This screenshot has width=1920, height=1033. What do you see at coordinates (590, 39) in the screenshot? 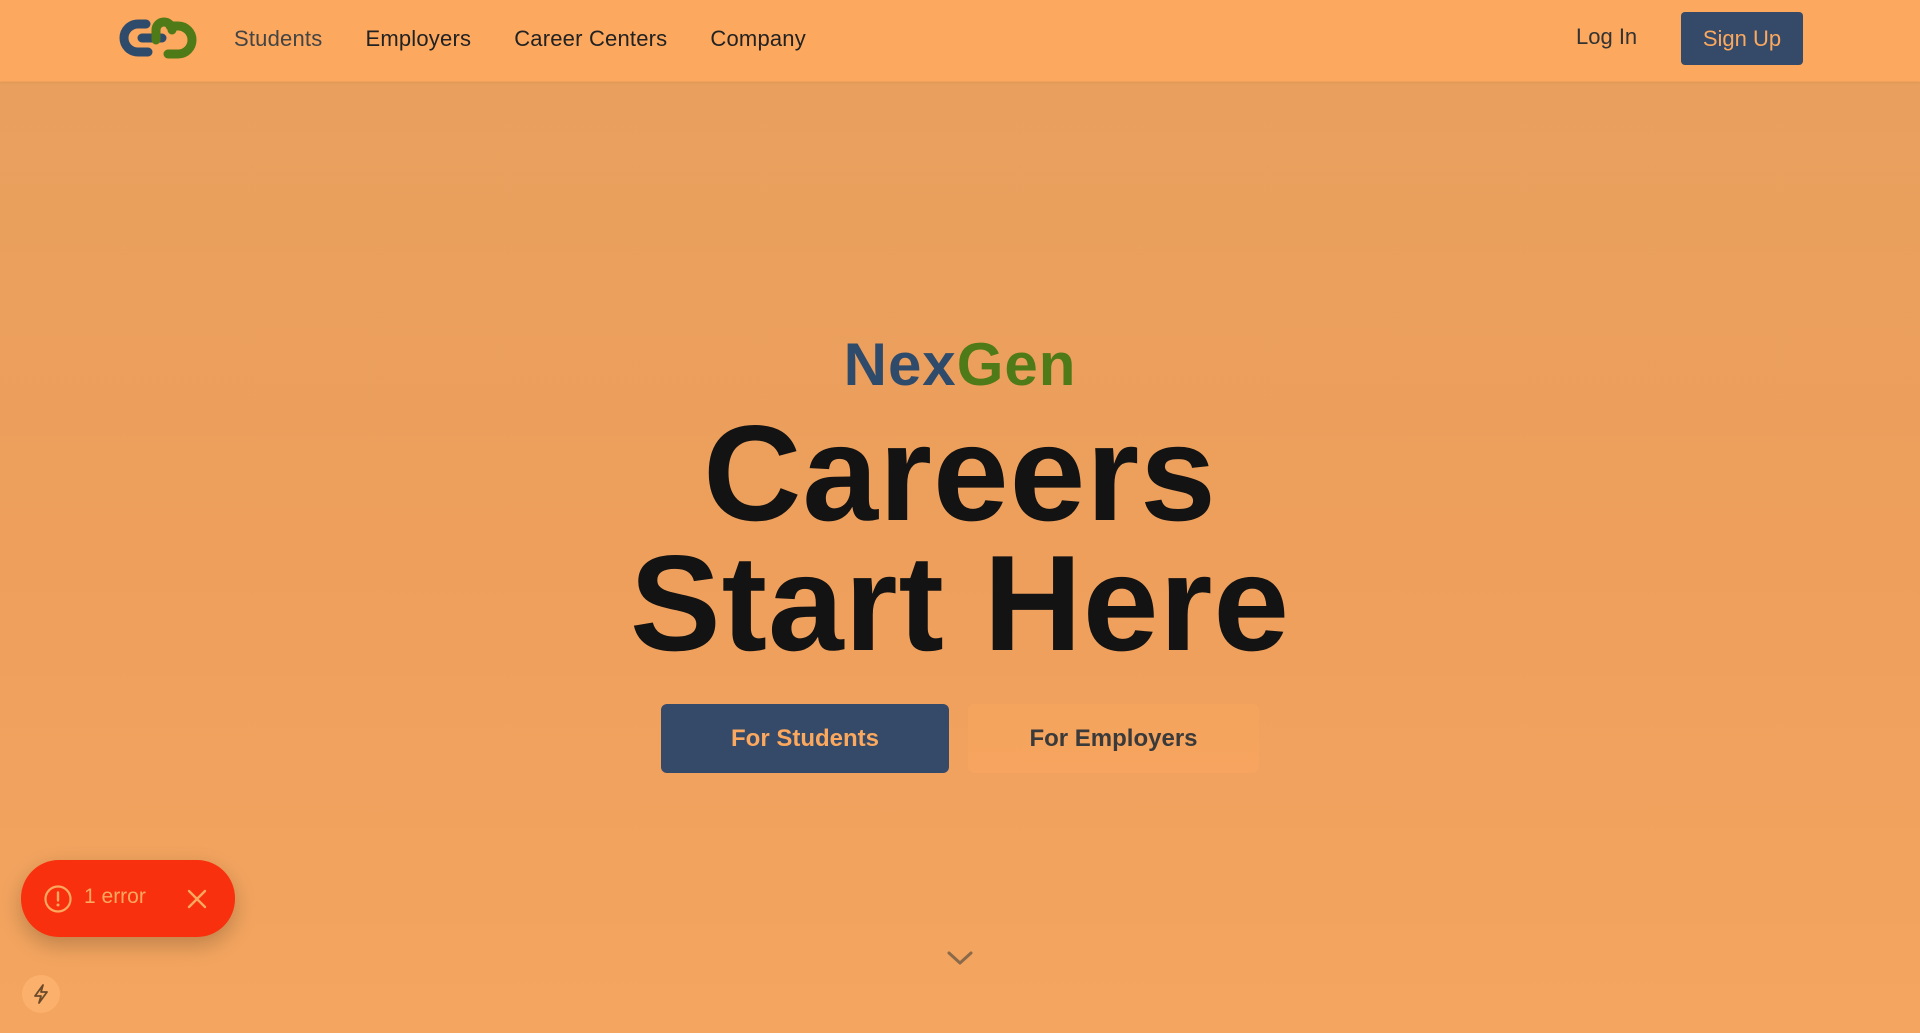
I see `nav-career-centers-link: Career Centers` at bounding box center [590, 39].